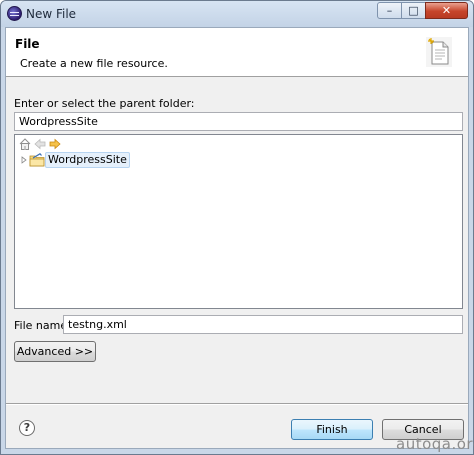  Describe the element at coordinates (14, 13) in the screenshot. I see `eclipse-icon` at that location.